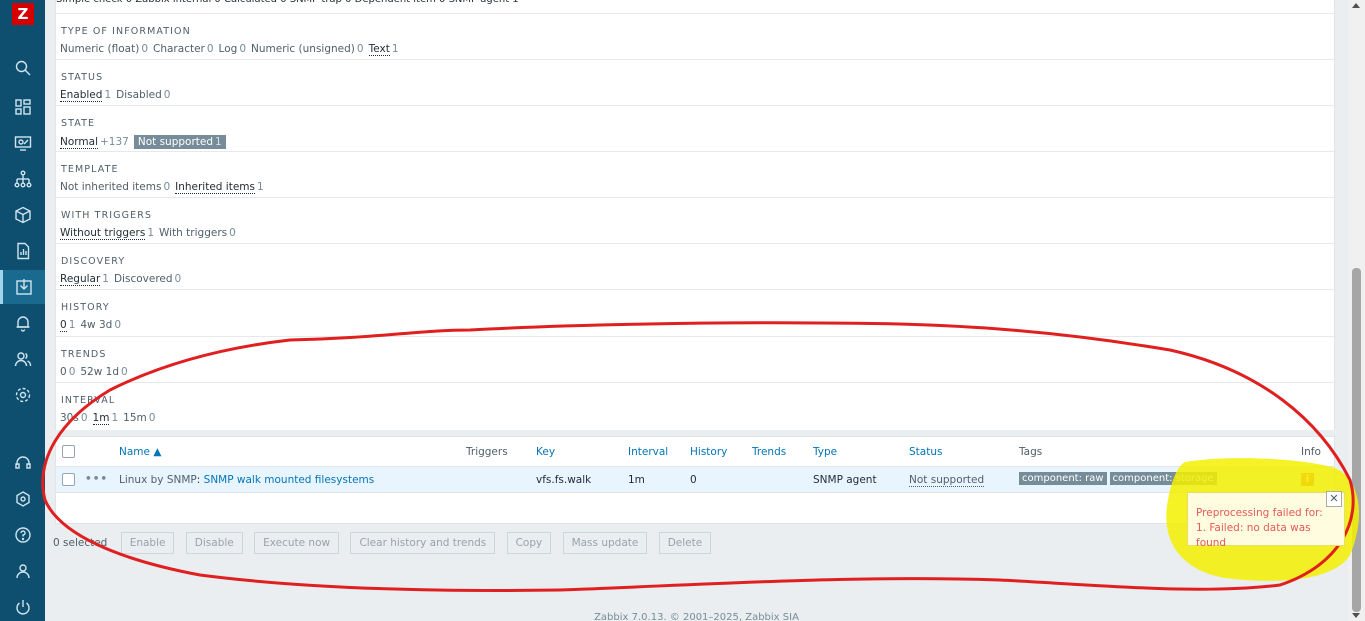 This screenshot has width=1365, height=621. What do you see at coordinates (126, 31) in the screenshot?
I see `subfilter-title: TYPE OF INFORMATION` at bounding box center [126, 31].